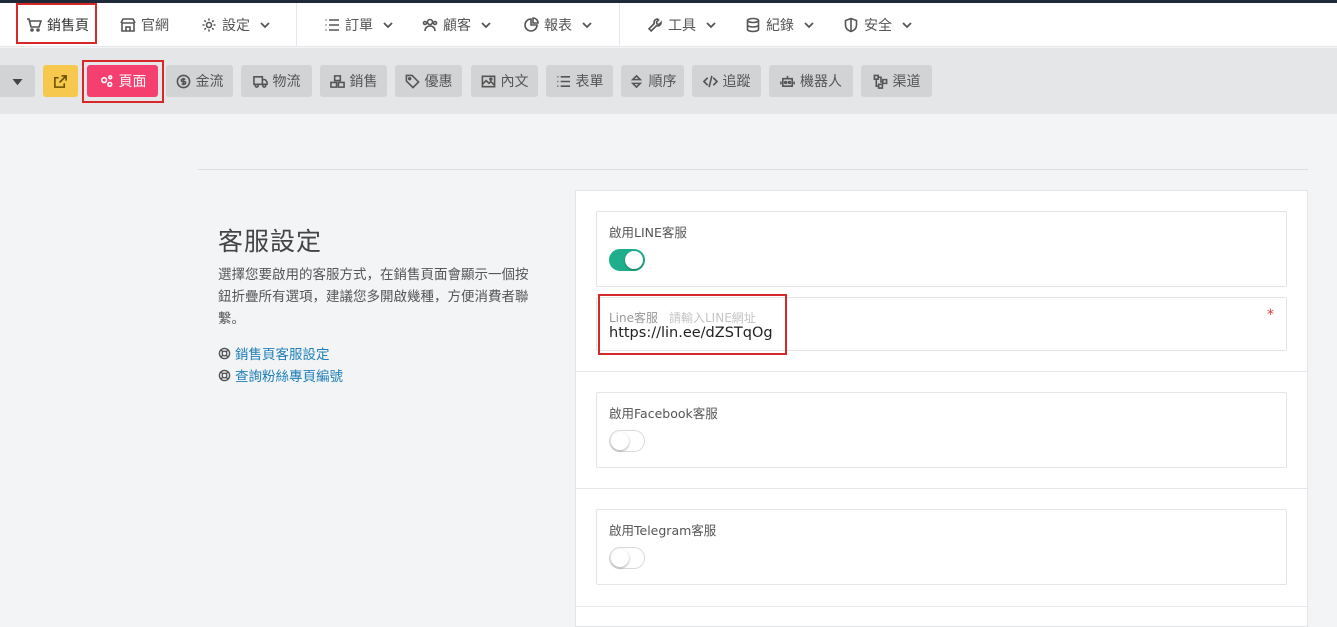  What do you see at coordinates (663, 530) in the screenshot?
I see `telegram-enable-label: 啟用Telegram客服` at bounding box center [663, 530].